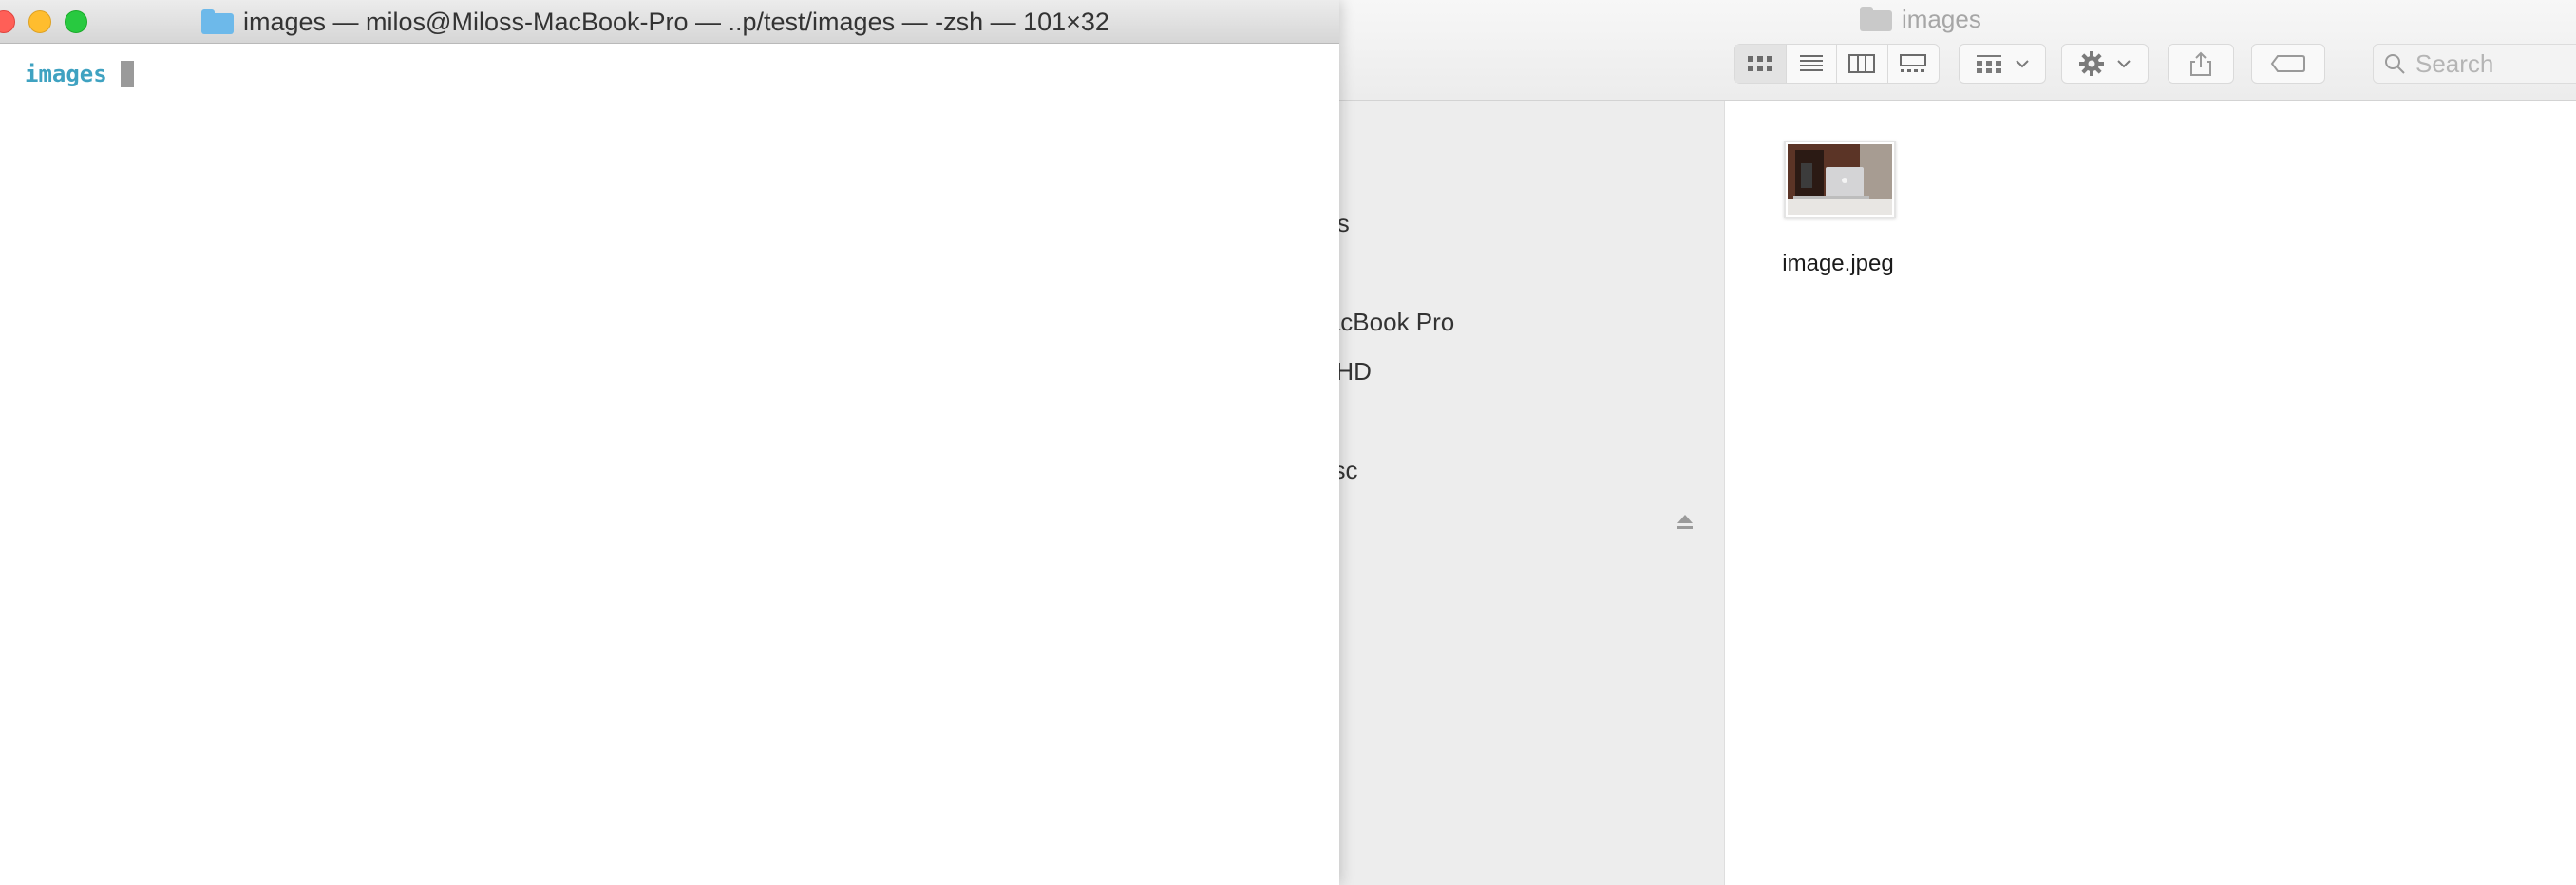 This screenshot has height=885, width=2576. I want to click on search-input, so click(2491, 63).